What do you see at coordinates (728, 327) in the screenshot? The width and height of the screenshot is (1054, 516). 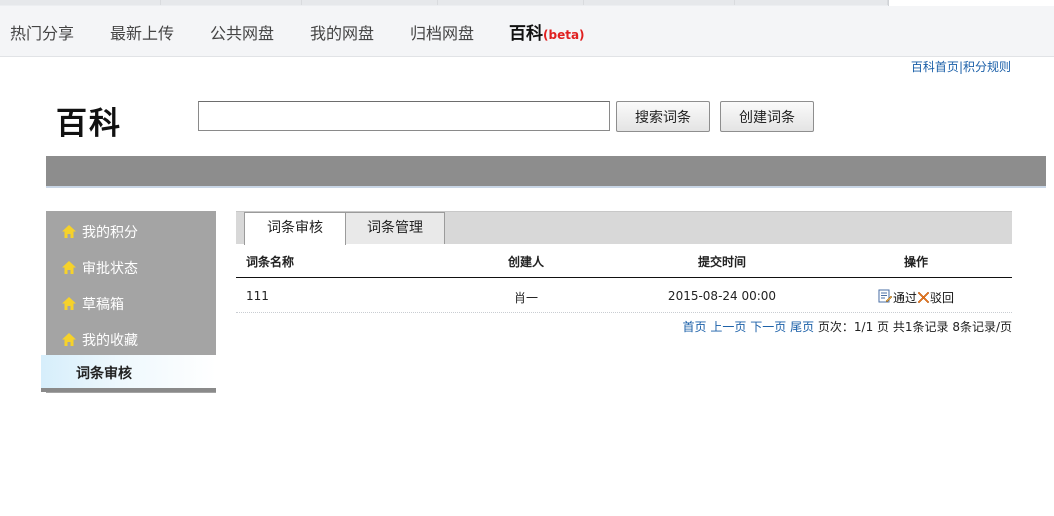 I see `pager-prev: 上一页` at bounding box center [728, 327].